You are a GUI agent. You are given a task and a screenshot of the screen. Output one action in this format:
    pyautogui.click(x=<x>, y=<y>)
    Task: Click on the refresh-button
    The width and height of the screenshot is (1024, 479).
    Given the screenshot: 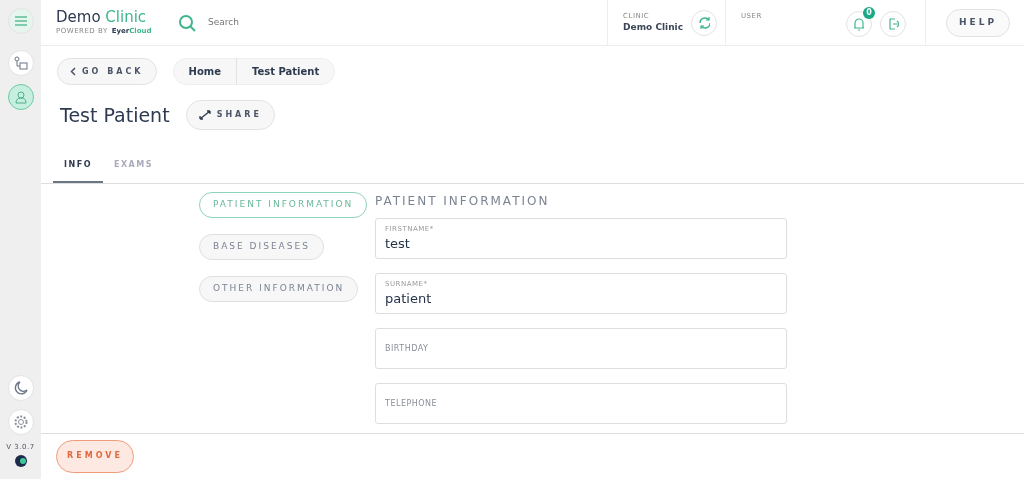 What is the action you would take?
    pyautogui.click(x=704, y=22)
    